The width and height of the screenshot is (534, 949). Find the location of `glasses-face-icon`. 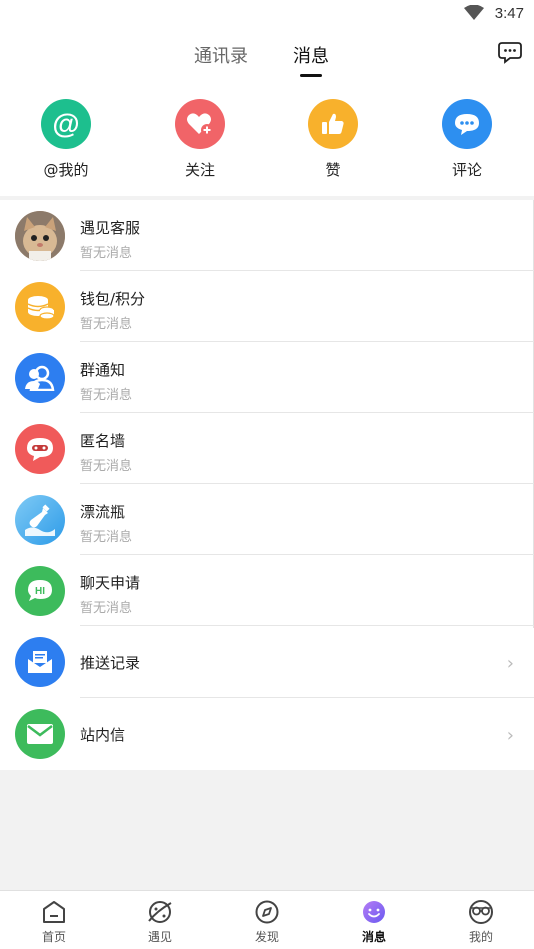

glasses-face-icon is located at coordinates (481, 912).